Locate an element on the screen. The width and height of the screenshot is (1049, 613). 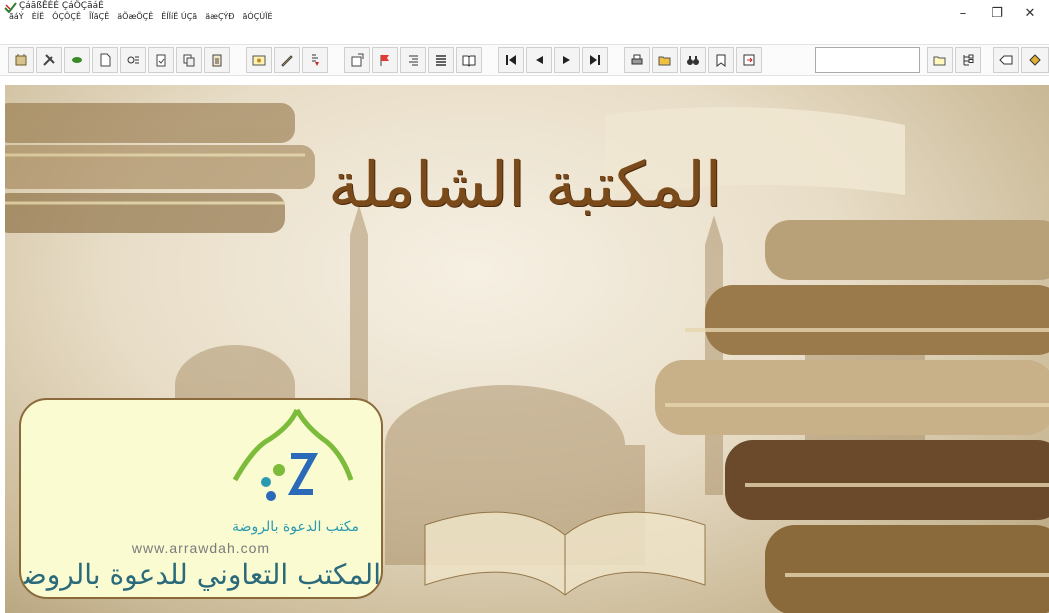
leaf-button is located at coordinates (77, 60).